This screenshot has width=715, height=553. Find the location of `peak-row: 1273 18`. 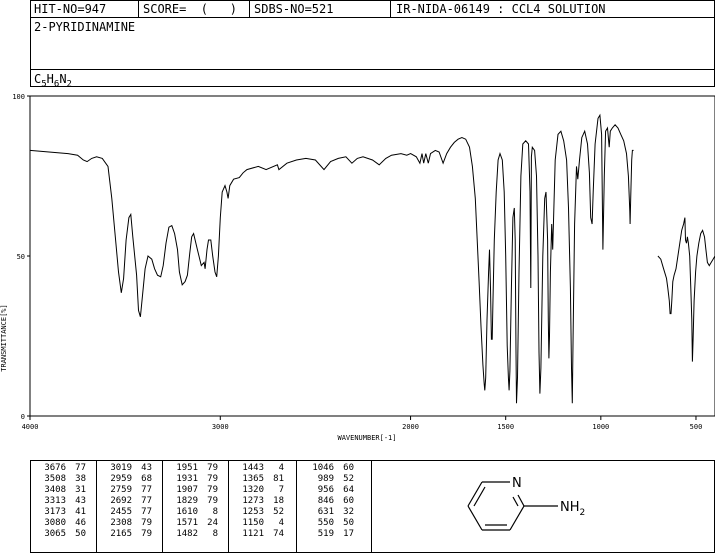

peak-row: 1273 18 is located at coordinates (258, 501).